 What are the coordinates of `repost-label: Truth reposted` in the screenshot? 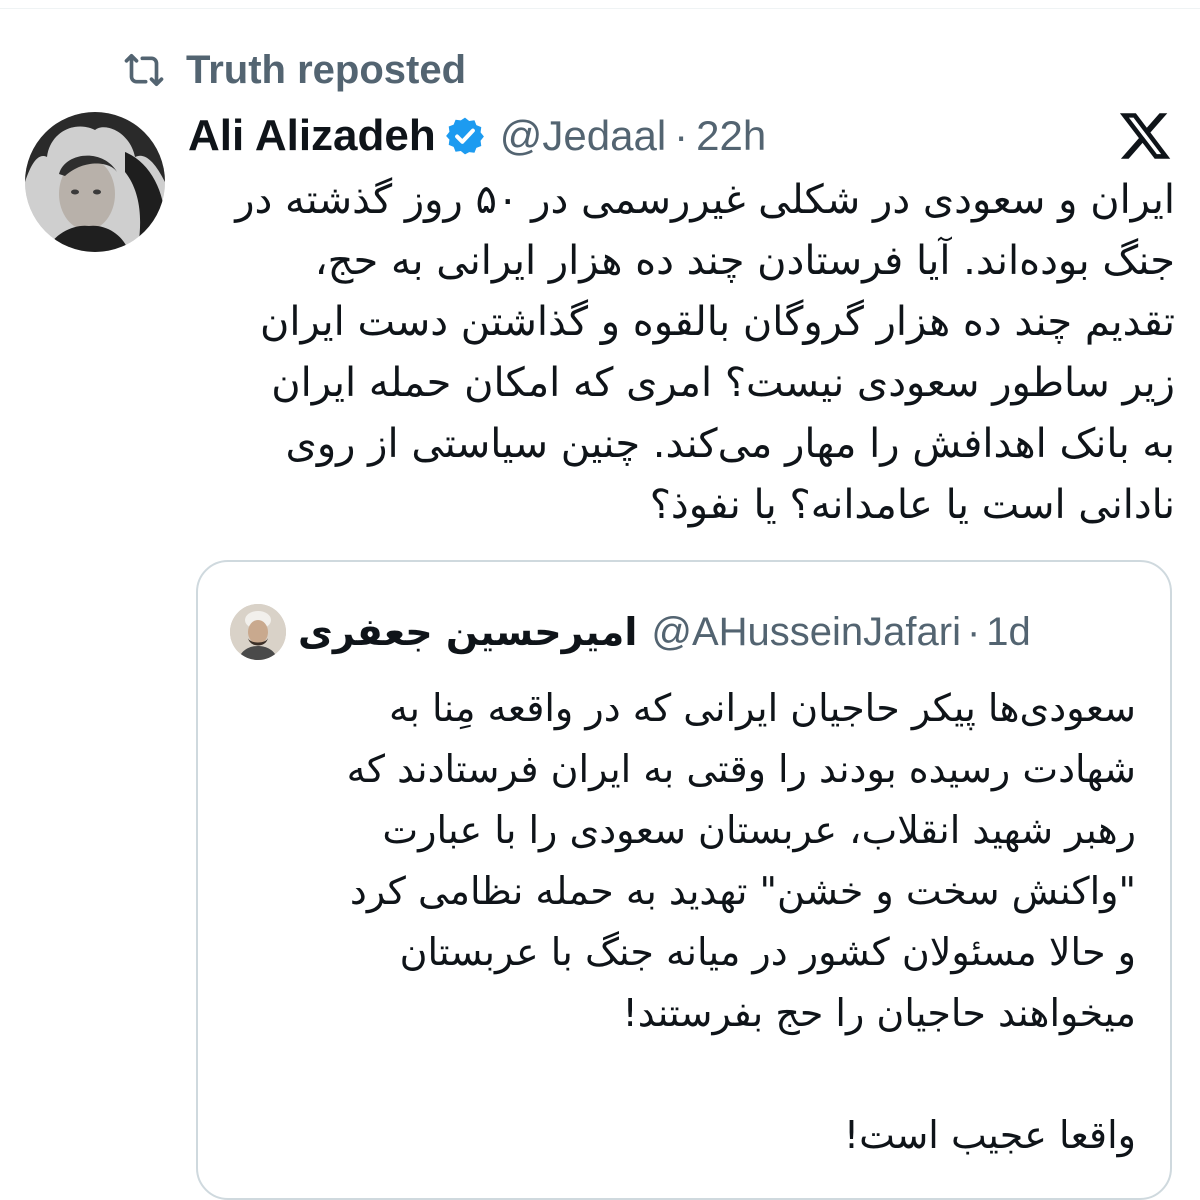 It's located at (326, 69).